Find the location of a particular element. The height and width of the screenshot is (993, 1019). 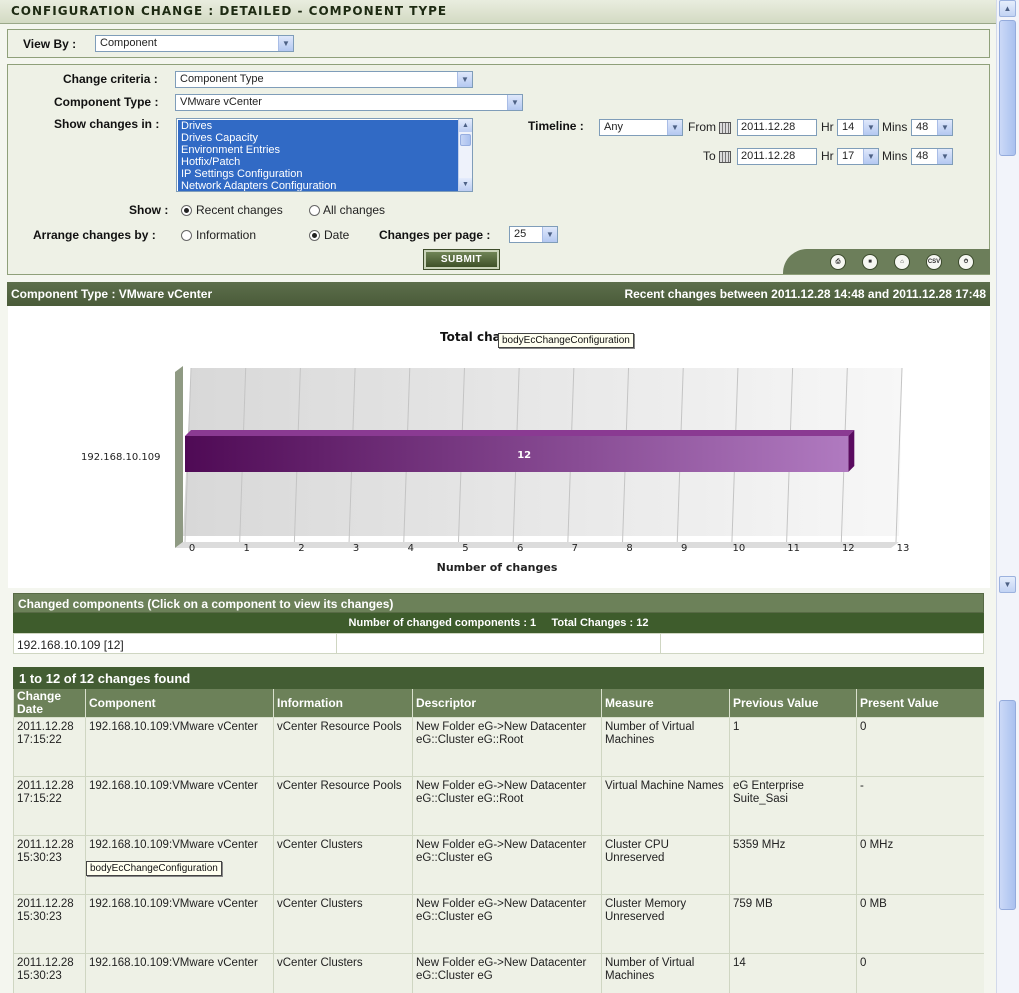

listbox-option: Drives is located at coordinates (318, 126).